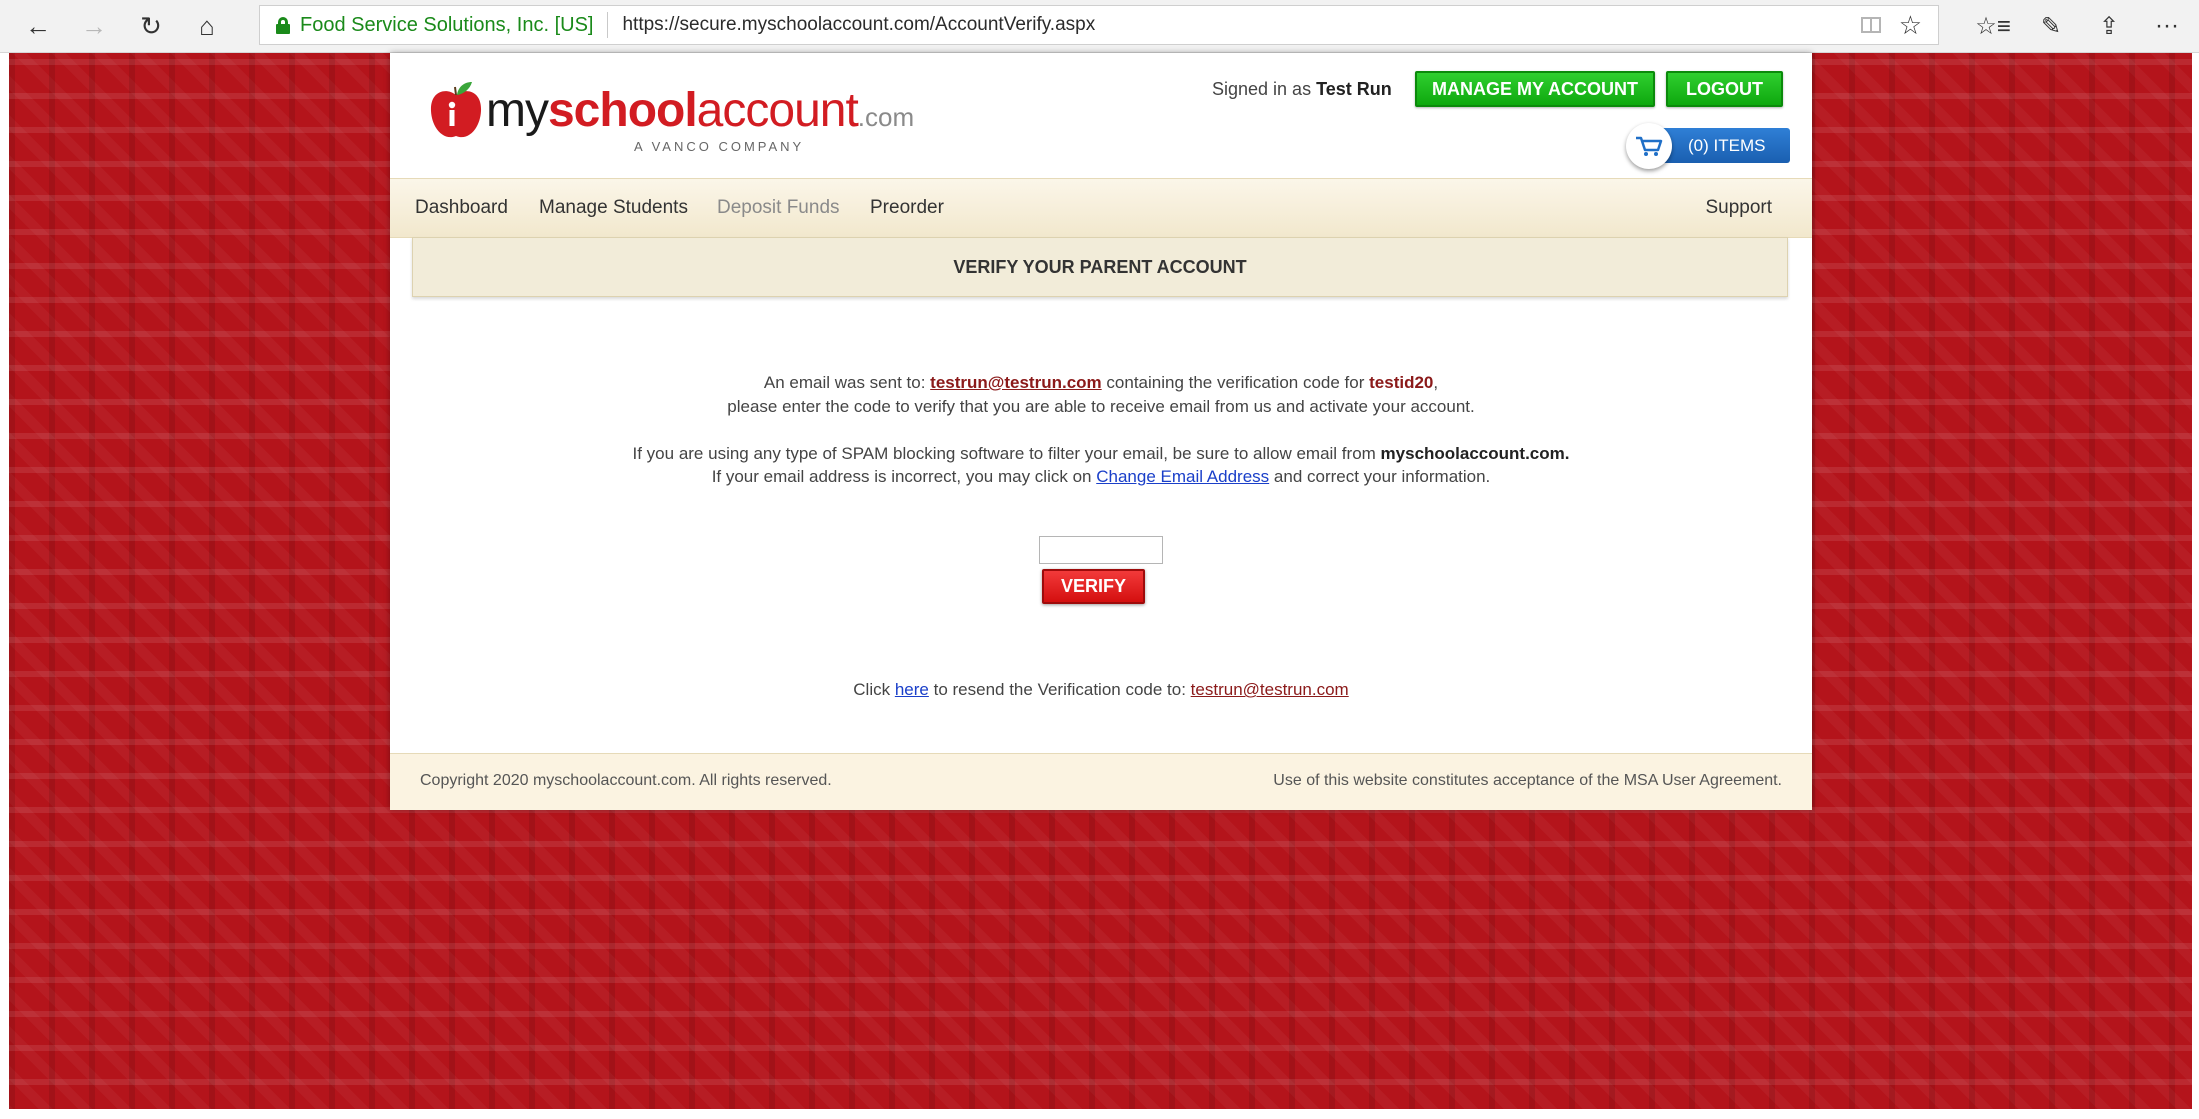  I want to click on home-button: ⌂, so click(207, 26).